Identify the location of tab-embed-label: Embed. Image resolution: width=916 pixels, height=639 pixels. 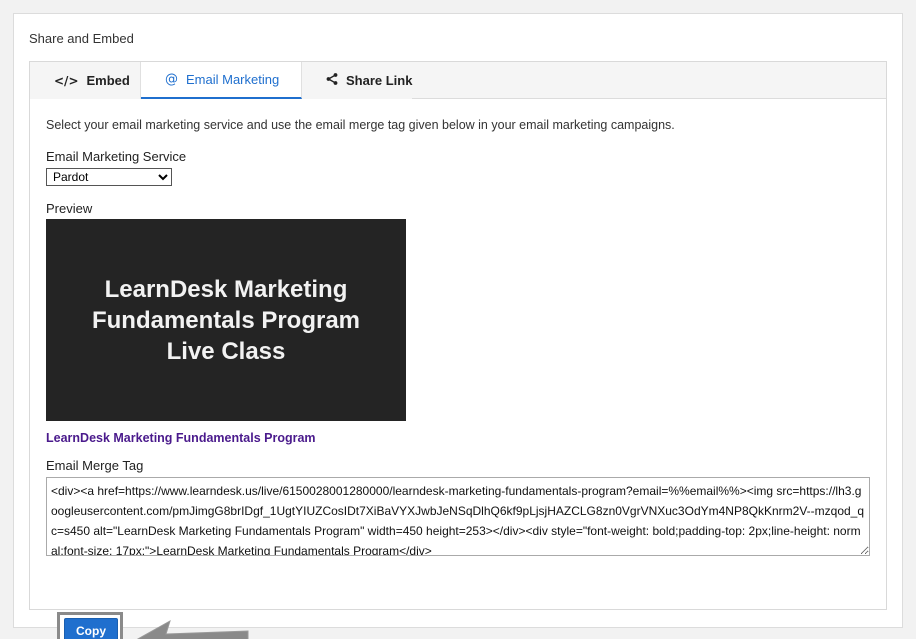
(108, 80).